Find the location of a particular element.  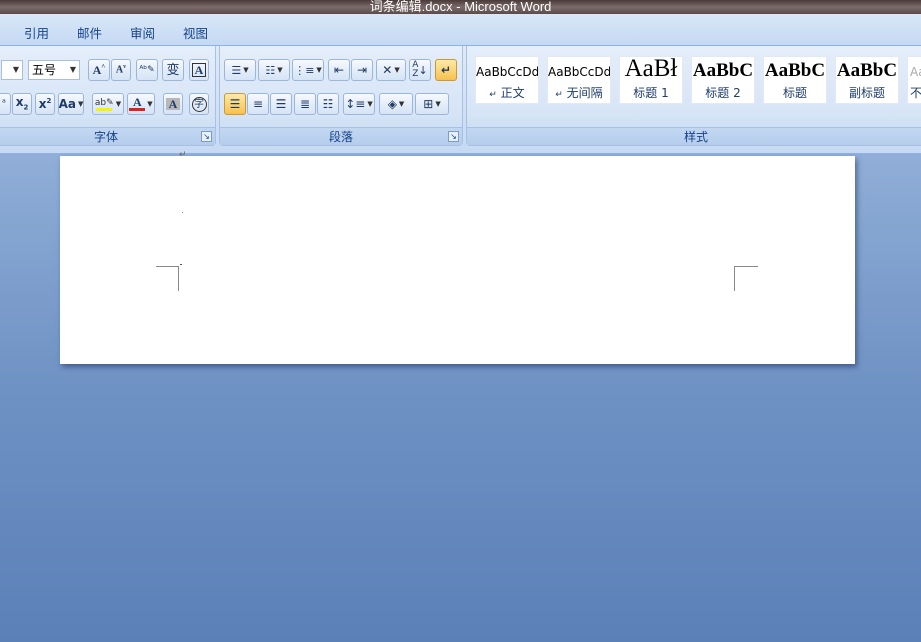

increase-indent-icon: ⇥ is located at coordinates (362, 70).